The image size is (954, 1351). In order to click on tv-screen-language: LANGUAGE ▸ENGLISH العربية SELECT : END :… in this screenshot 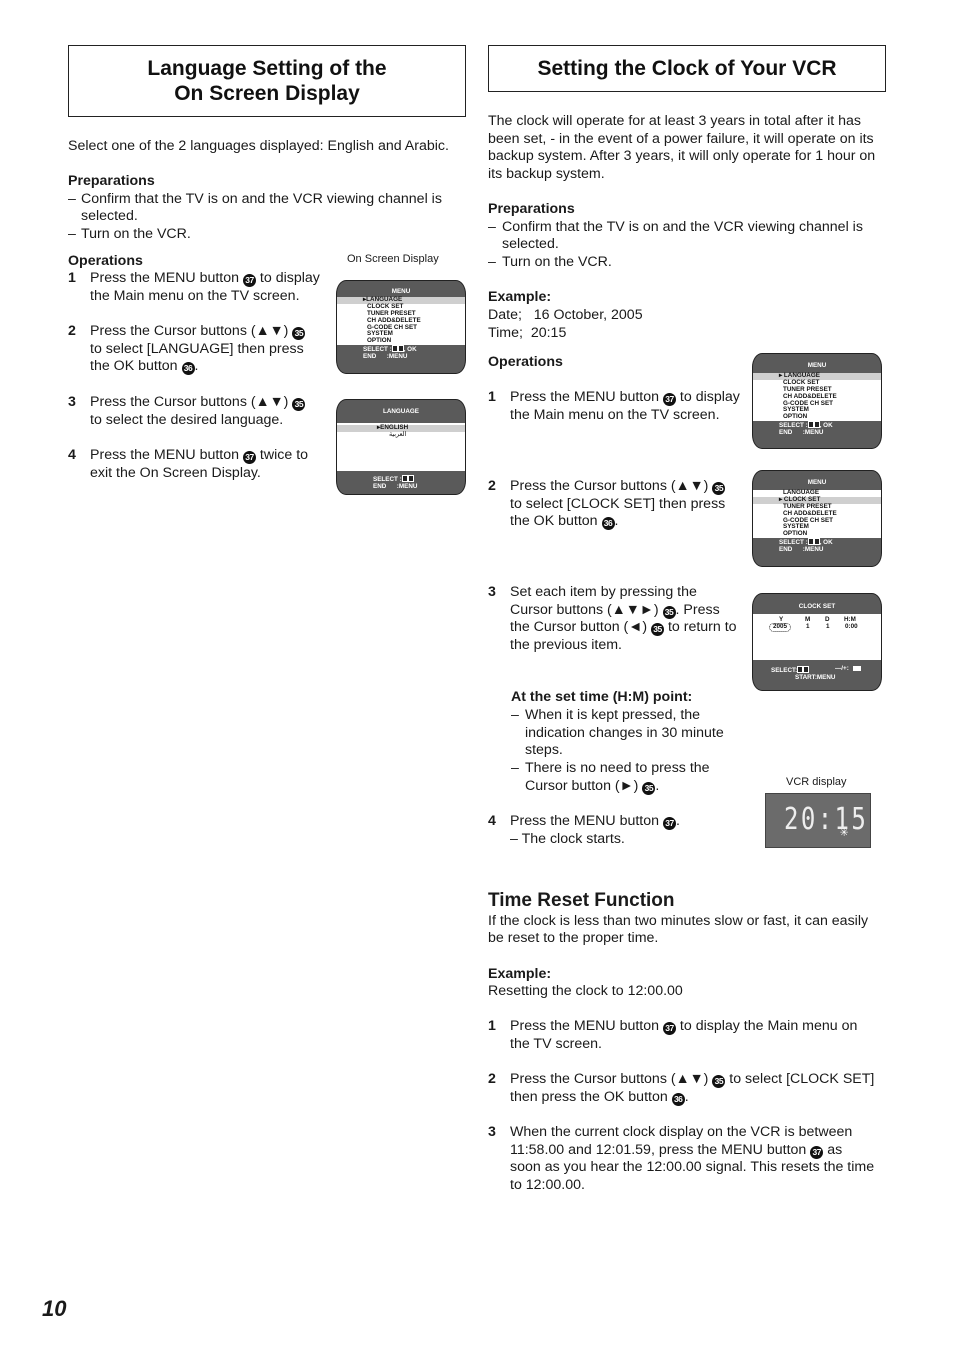, I will do `click(401, 447)`.